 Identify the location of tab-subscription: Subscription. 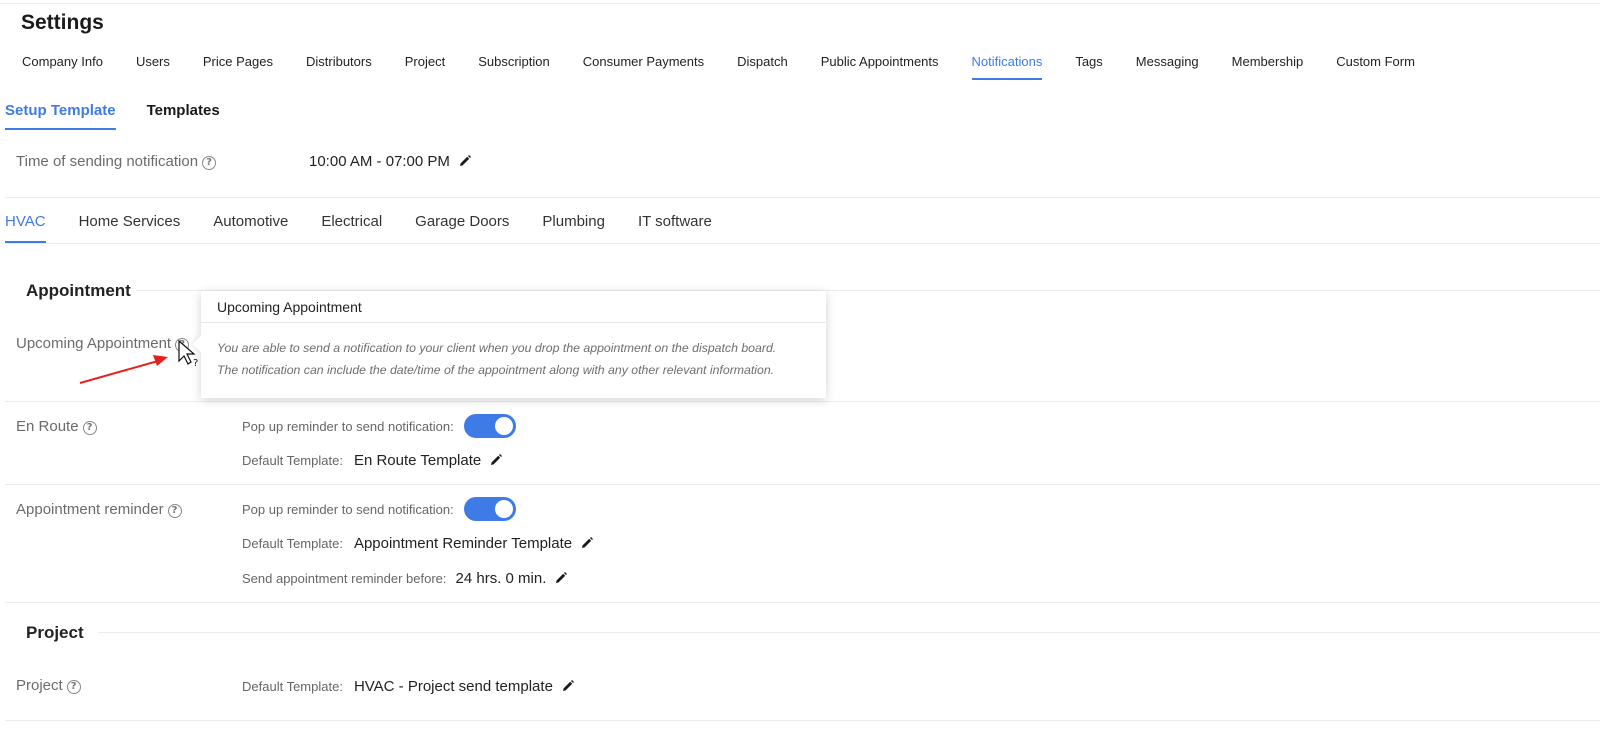
(514, 67).